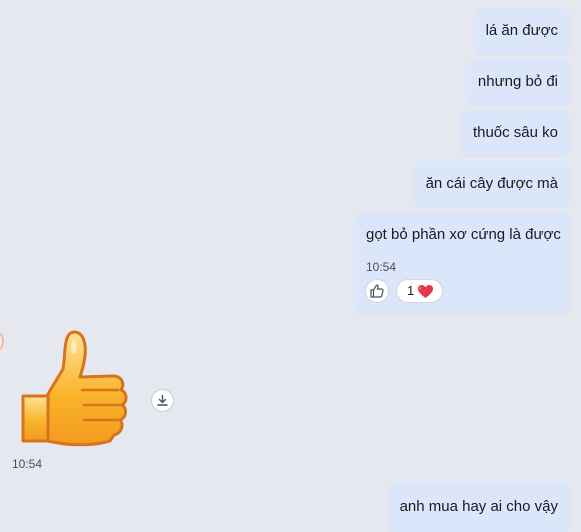 The image size is (581, 532). What do you see at coordinates (74, 389) in the screenshot?
I see `thumbs-up-sticker` at bounding box center [74, 389].